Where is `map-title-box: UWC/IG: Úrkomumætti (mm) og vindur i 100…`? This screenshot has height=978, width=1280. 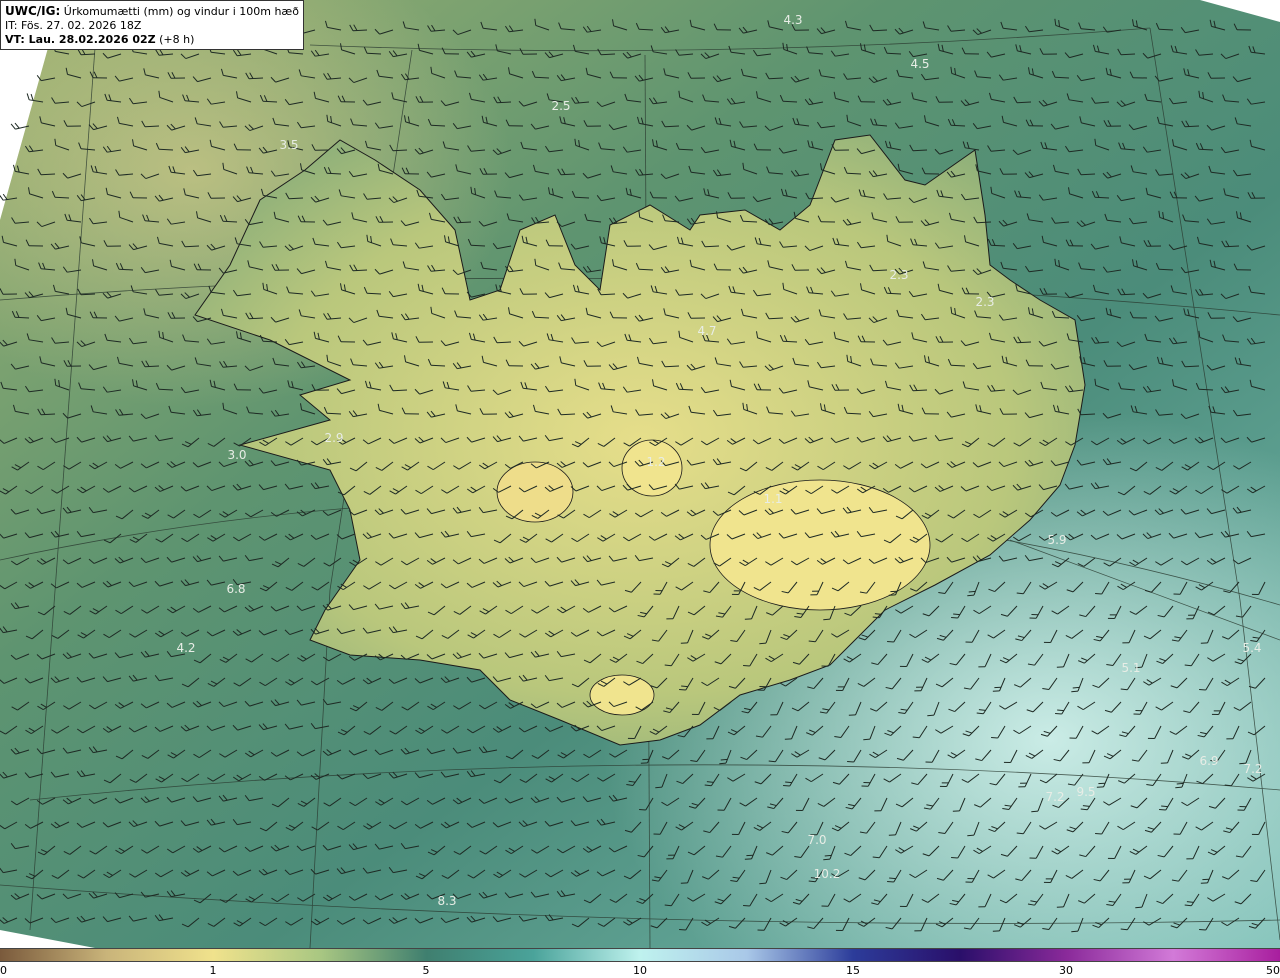 map-title-box: UWC/IG: Úrkomumætti (mm) og vindur i 100… is located at coordinates (152, 25).